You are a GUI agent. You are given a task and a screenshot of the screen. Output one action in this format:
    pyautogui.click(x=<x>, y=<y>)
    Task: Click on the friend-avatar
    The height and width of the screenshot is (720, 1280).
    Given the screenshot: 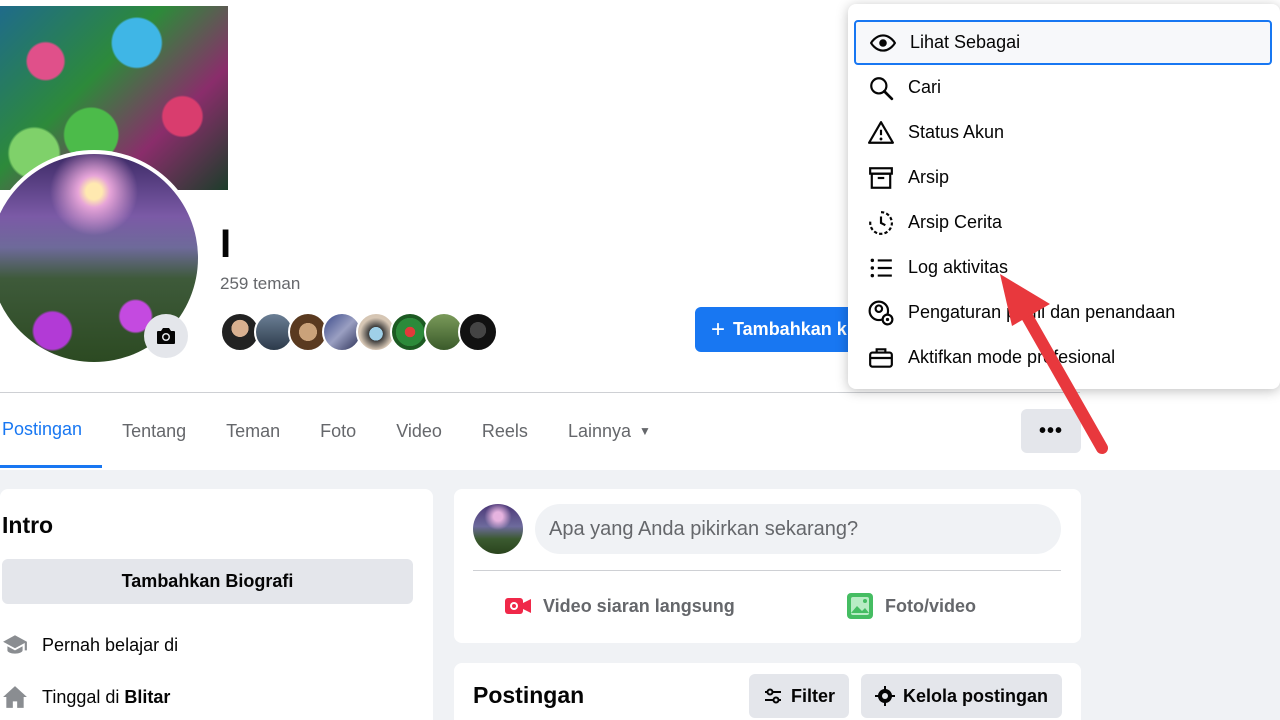 What is the action you would take?
    pyautogui.click(x=478, y=332)
    